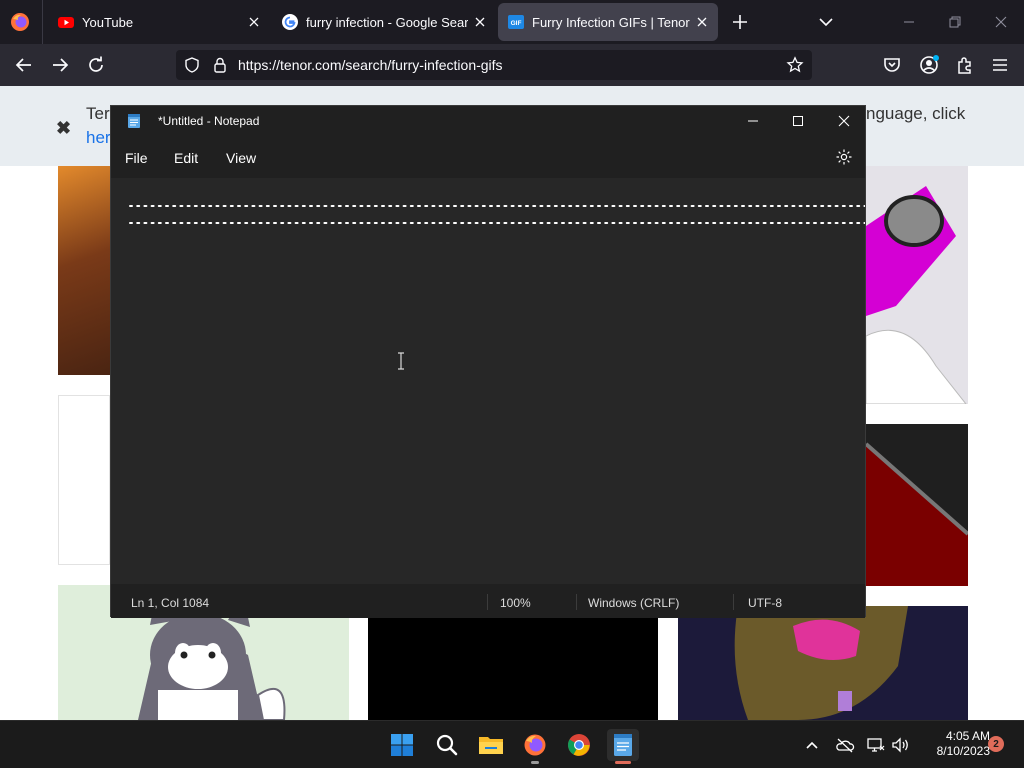 This screenshot has width=1024, height=768. What do you see at coordinates (186, 158) in the screenshot?
I see `menu-edit: Edit` at bounding box center [186, 158].